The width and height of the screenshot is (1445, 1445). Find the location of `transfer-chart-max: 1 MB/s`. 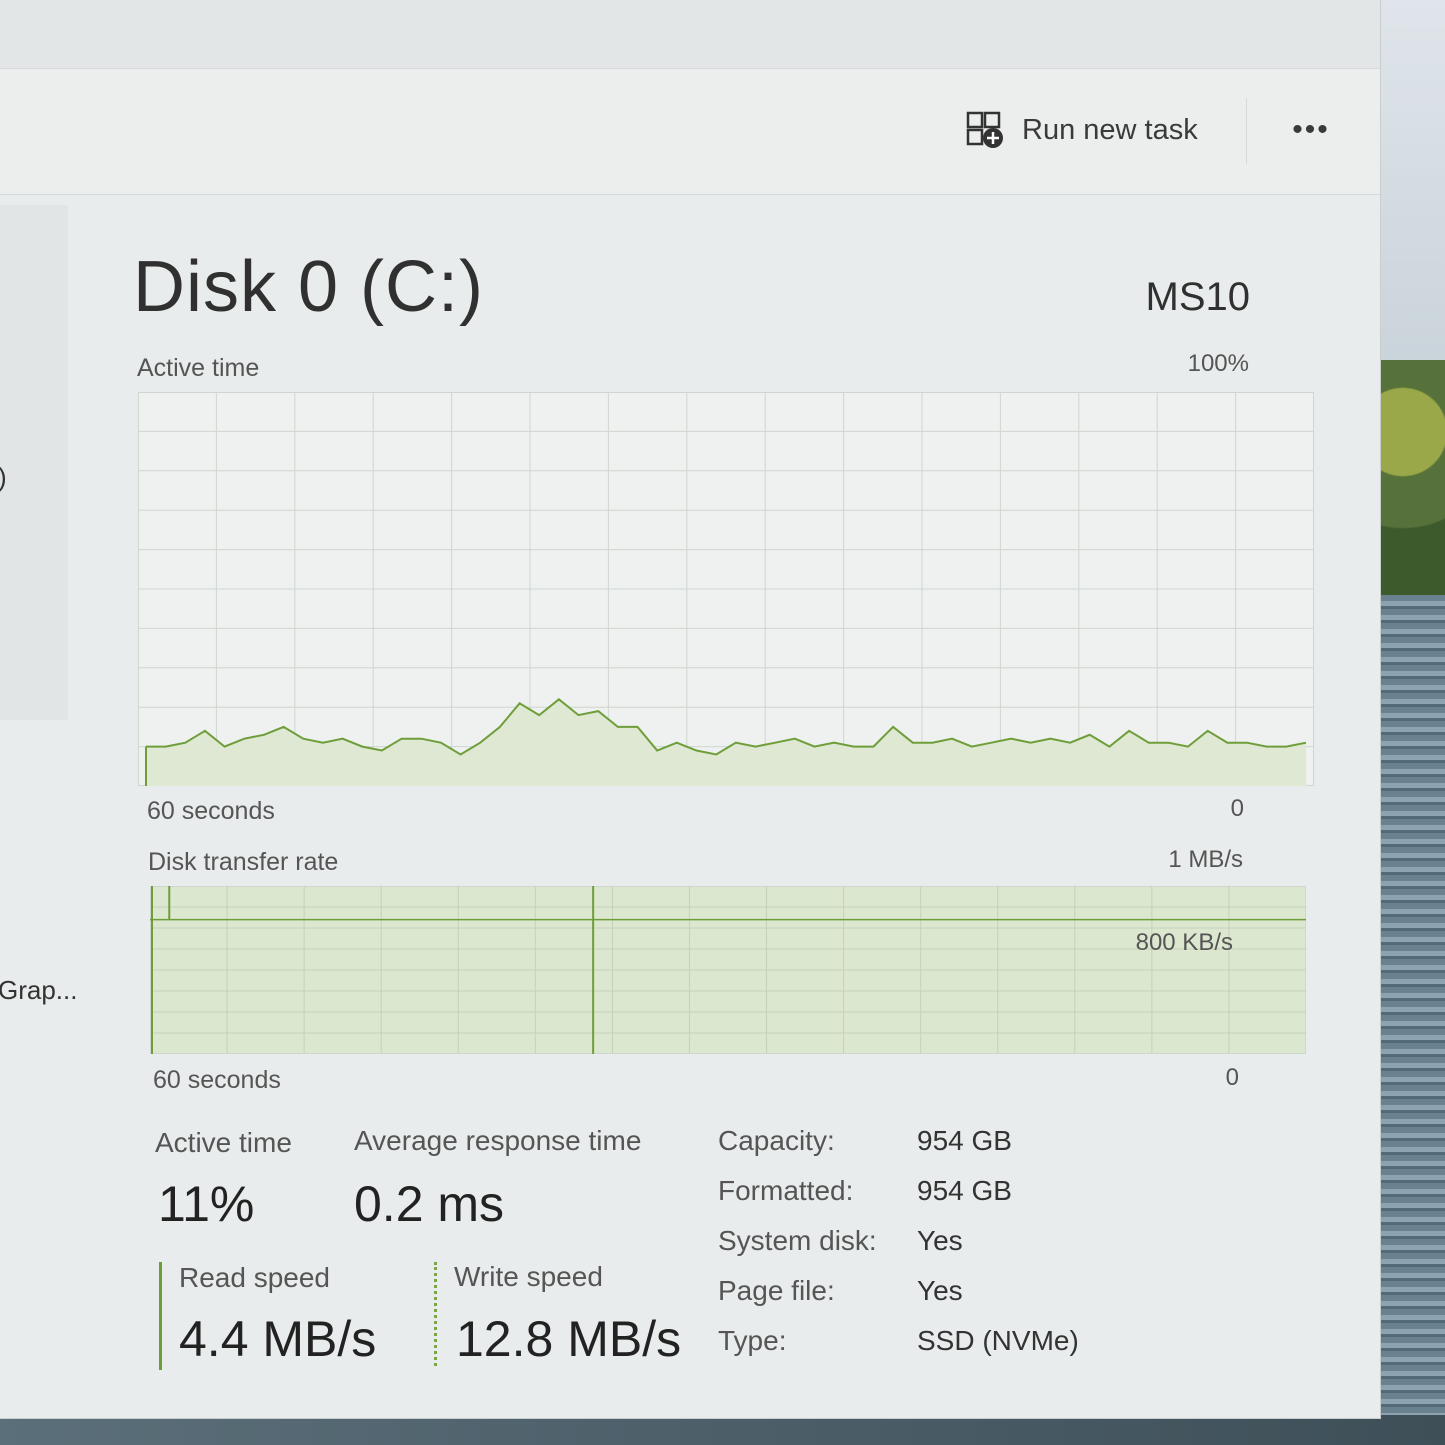

transfer-chart-max: 1 MB/s is located at coordinates (1205, 859).